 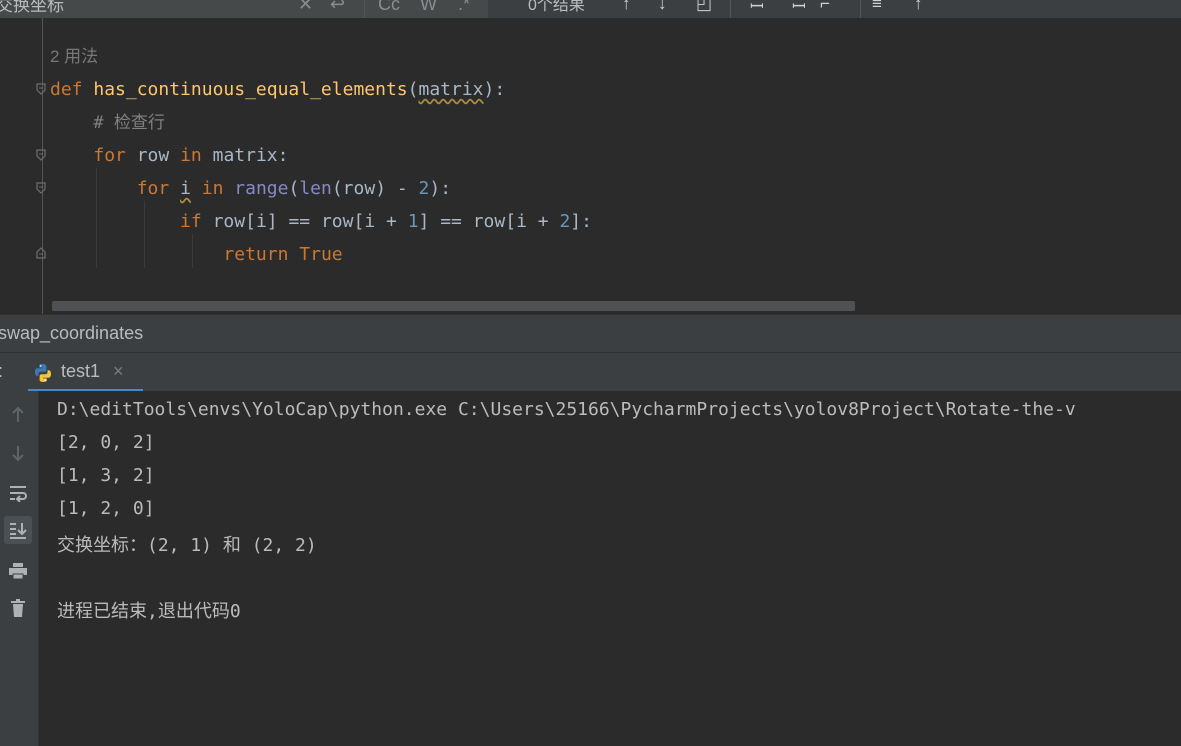 What do you see at coordinates (18, 493) in the screenshot?
I see `soft-wrap-icon` at bounding box center [18, 493].